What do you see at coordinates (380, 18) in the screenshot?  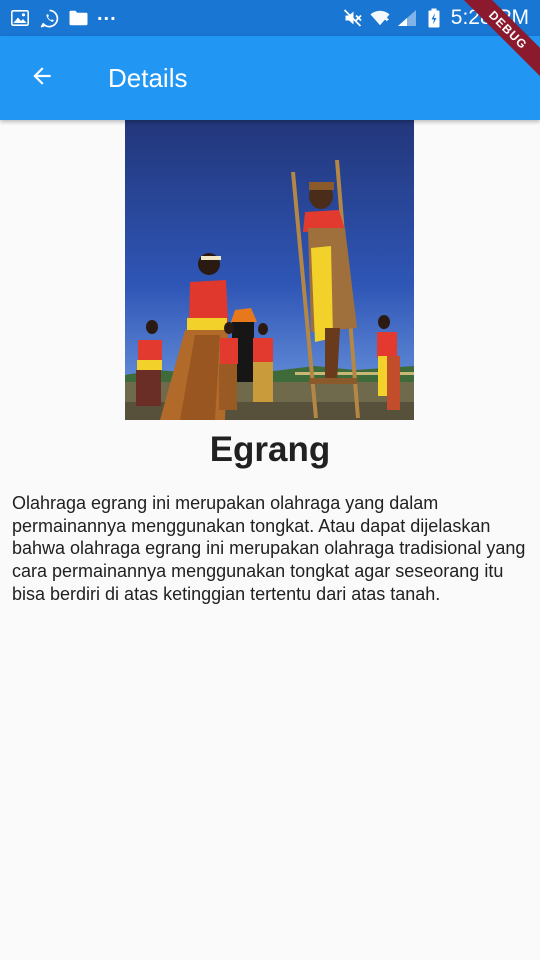 I see `wifi-icon` at bounding box center [380, 18].